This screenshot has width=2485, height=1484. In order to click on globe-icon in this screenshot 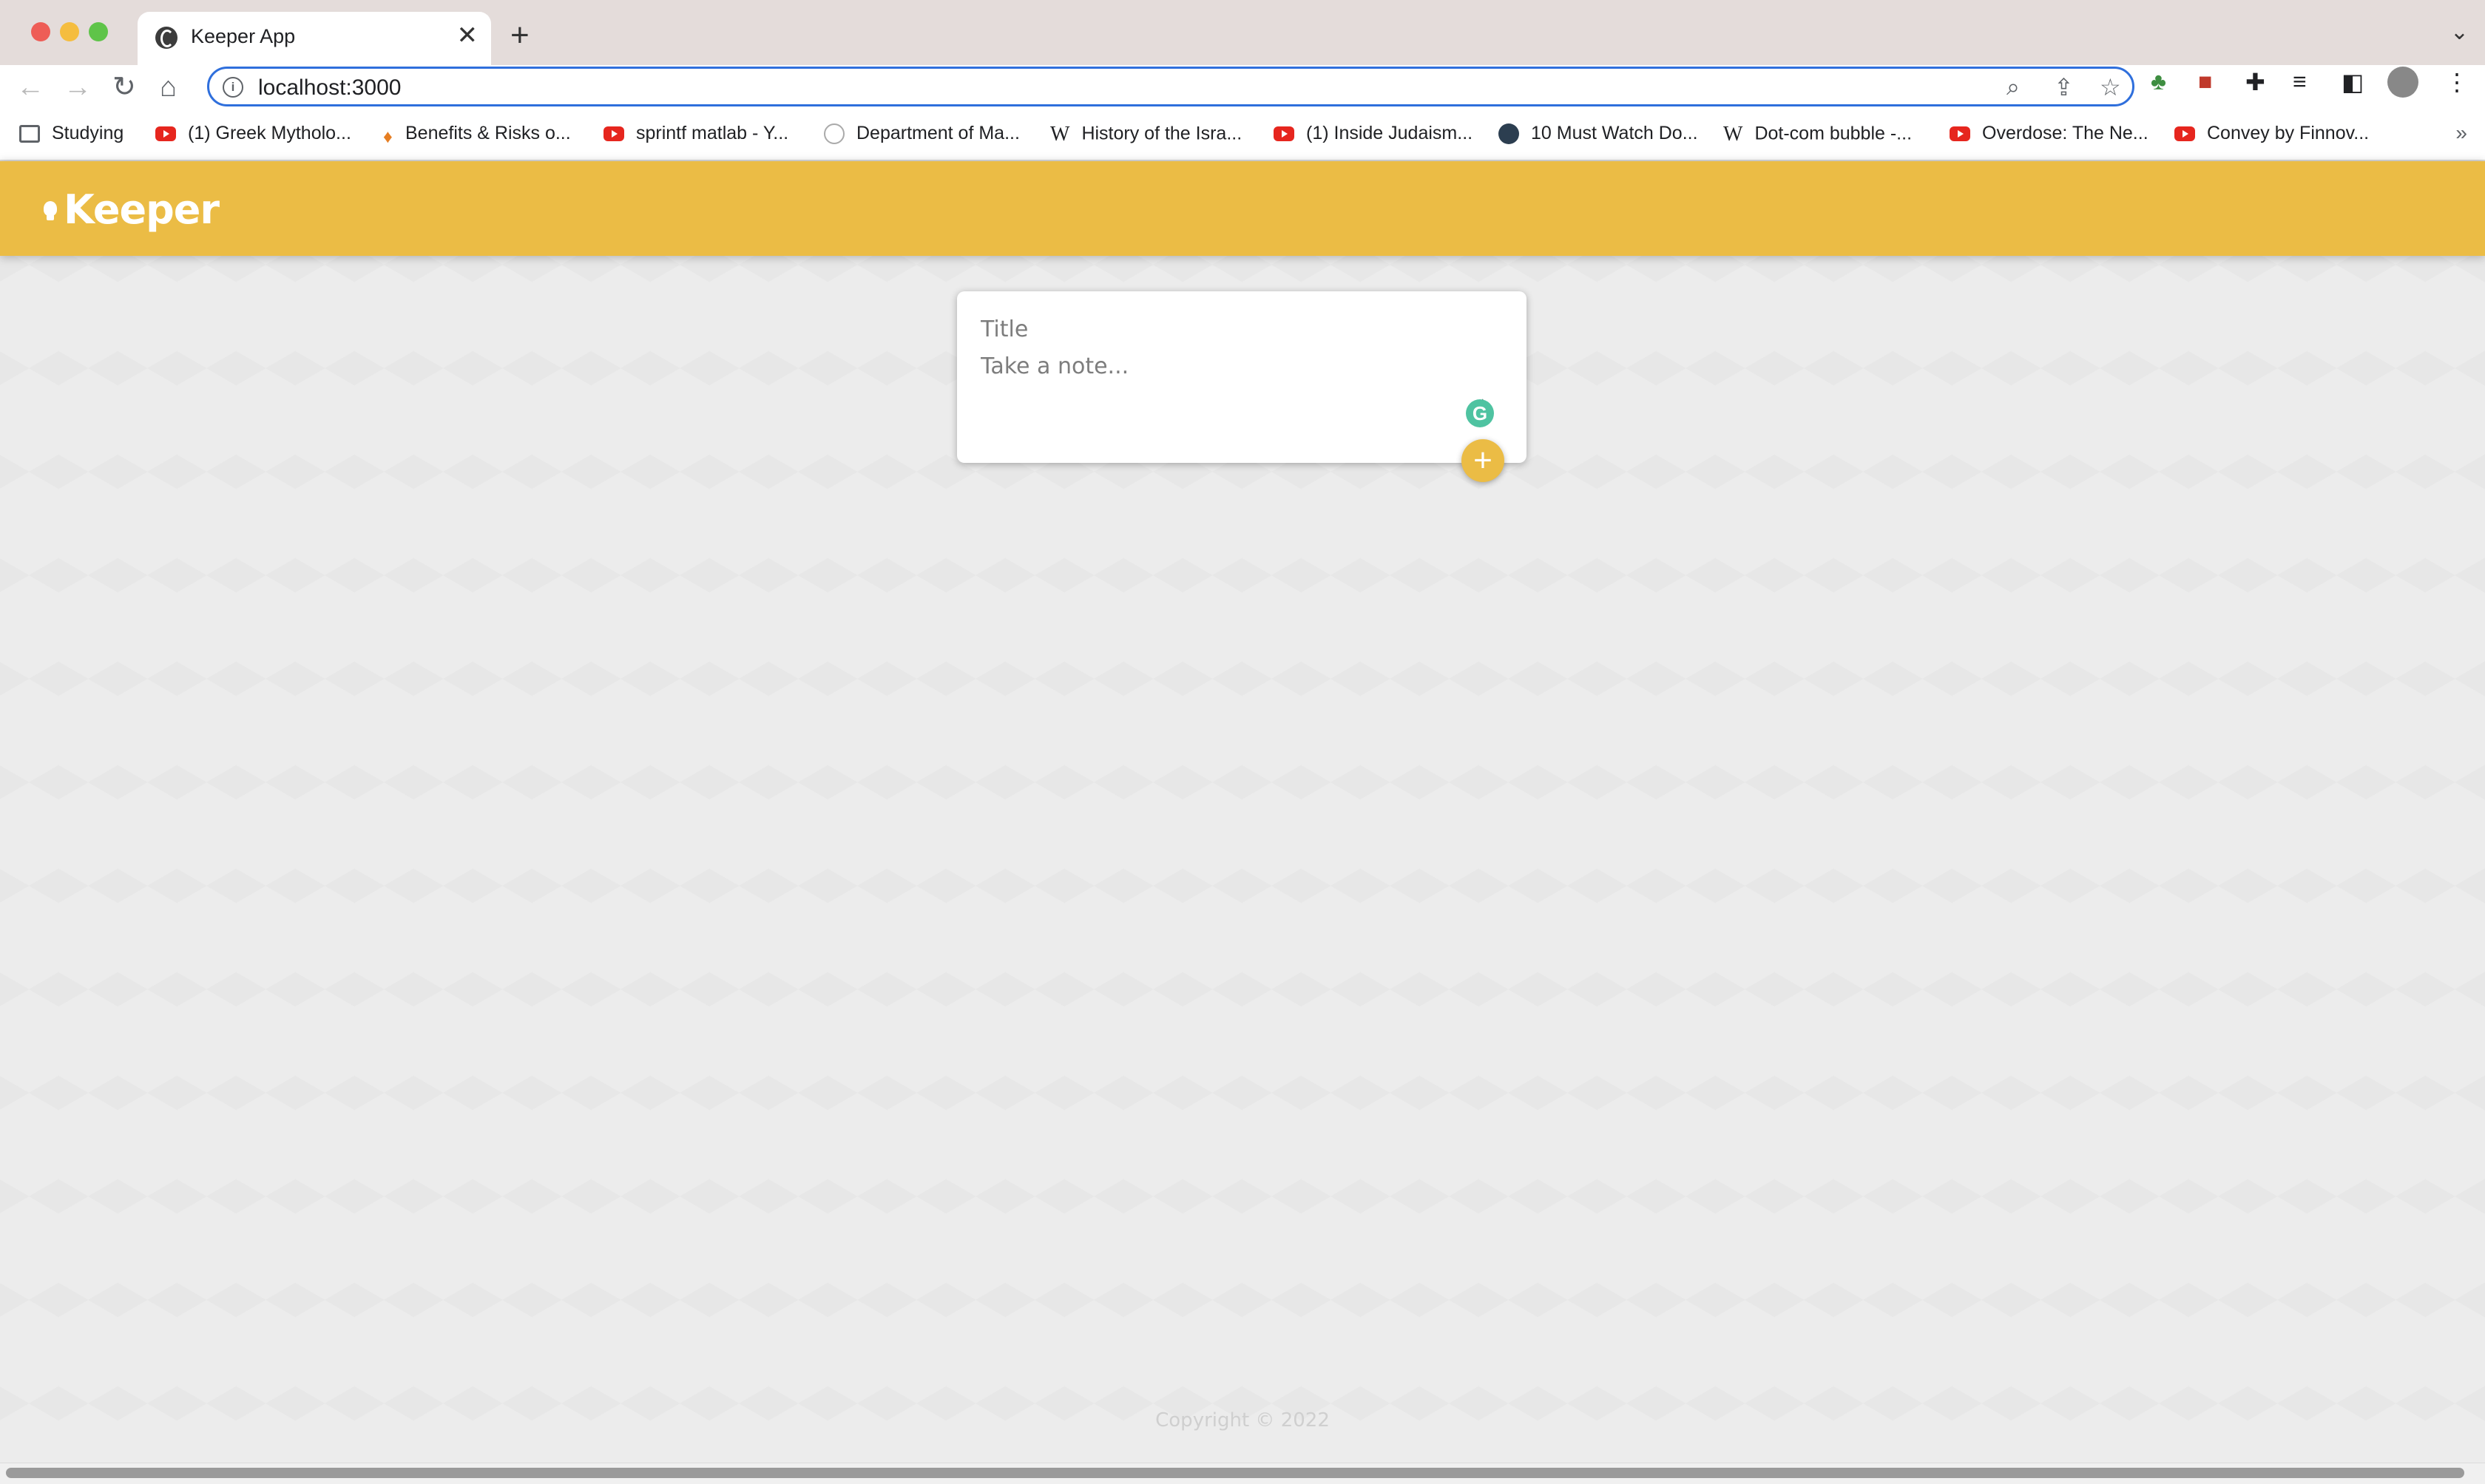, I will do `click(166, 38)`.